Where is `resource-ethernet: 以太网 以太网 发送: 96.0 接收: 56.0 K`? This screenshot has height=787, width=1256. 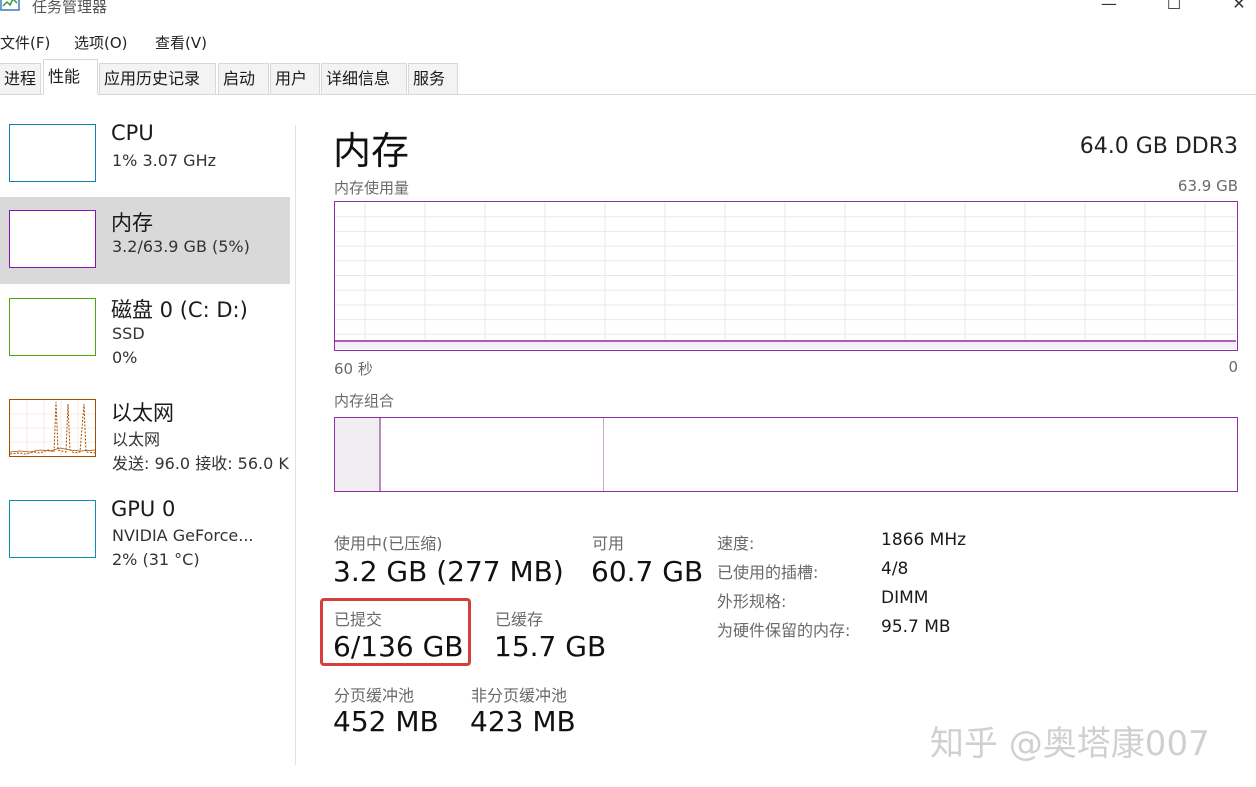
resource-ethernet: 以太网 以太网 发送: 96.0 接收: 56.0 K is located at coordinates (148, 427).